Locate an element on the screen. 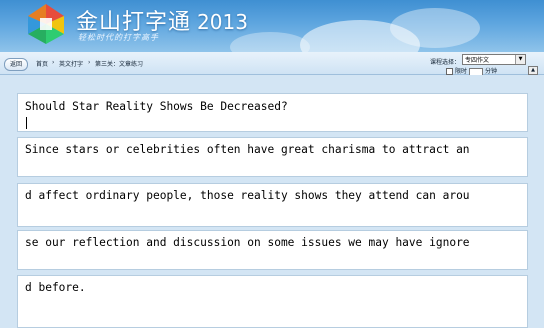  timer-unit: 分钟 is located at coordinates (491, 71).